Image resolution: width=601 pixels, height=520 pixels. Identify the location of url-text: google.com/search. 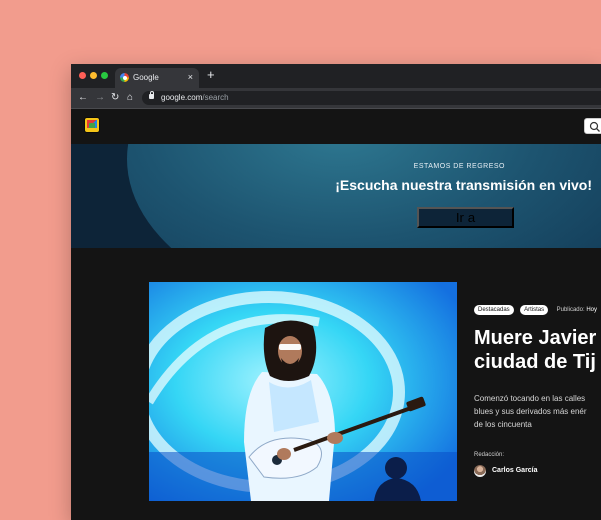
(195, 97).